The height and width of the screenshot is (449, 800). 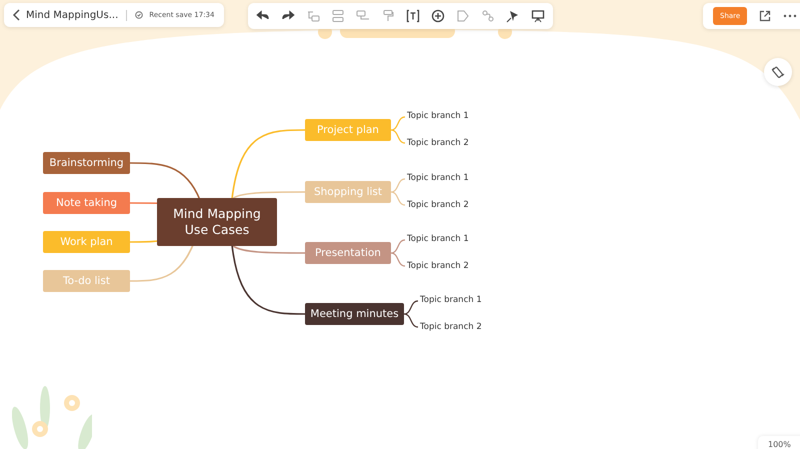 I want to click on topic-node: Meeting minutes, so click(x=354, y=314).